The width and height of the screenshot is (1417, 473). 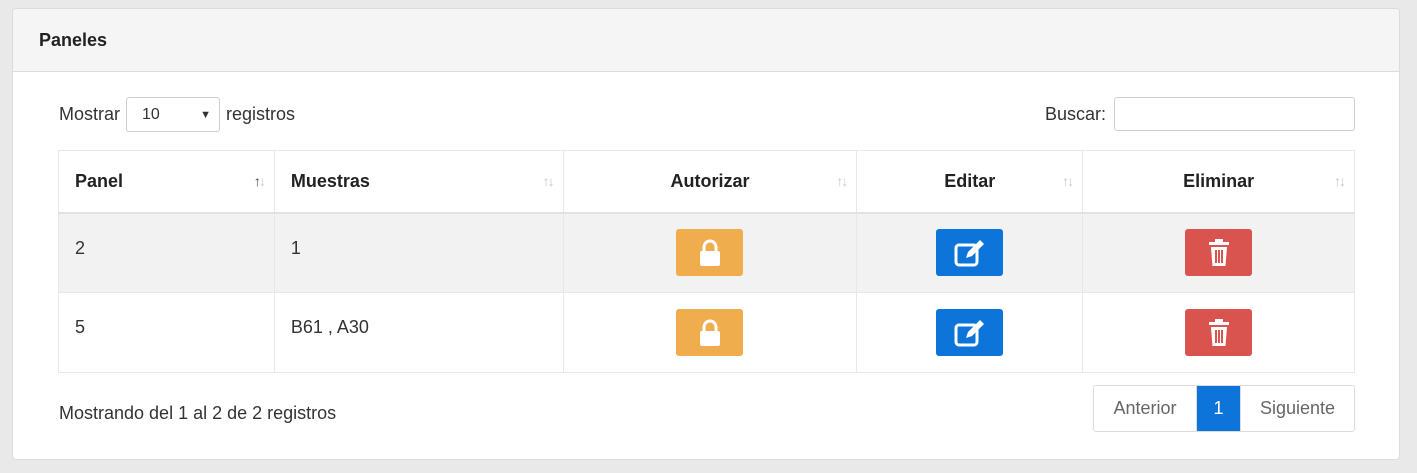 I want to click on pagination: Anterior 1 Siguiente, so click(x=1224, y=408).